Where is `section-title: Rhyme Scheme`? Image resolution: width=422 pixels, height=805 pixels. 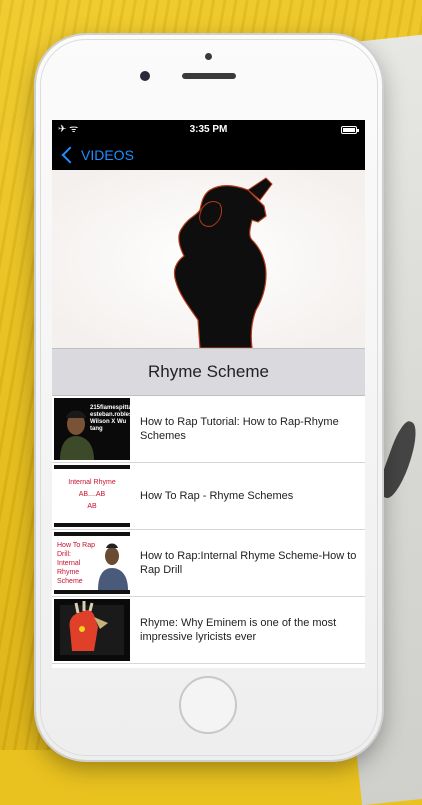
section-title: Rhyme Scheme is located at coordinates (208, 371).